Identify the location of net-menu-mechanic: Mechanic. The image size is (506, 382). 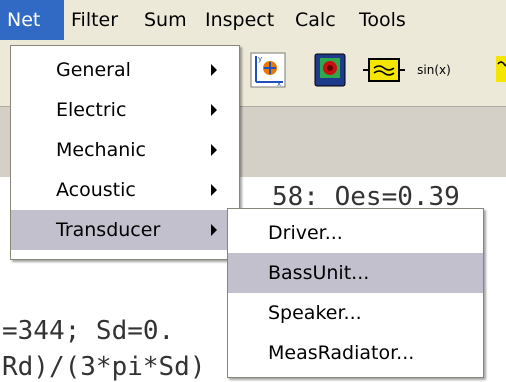
(125, 150).